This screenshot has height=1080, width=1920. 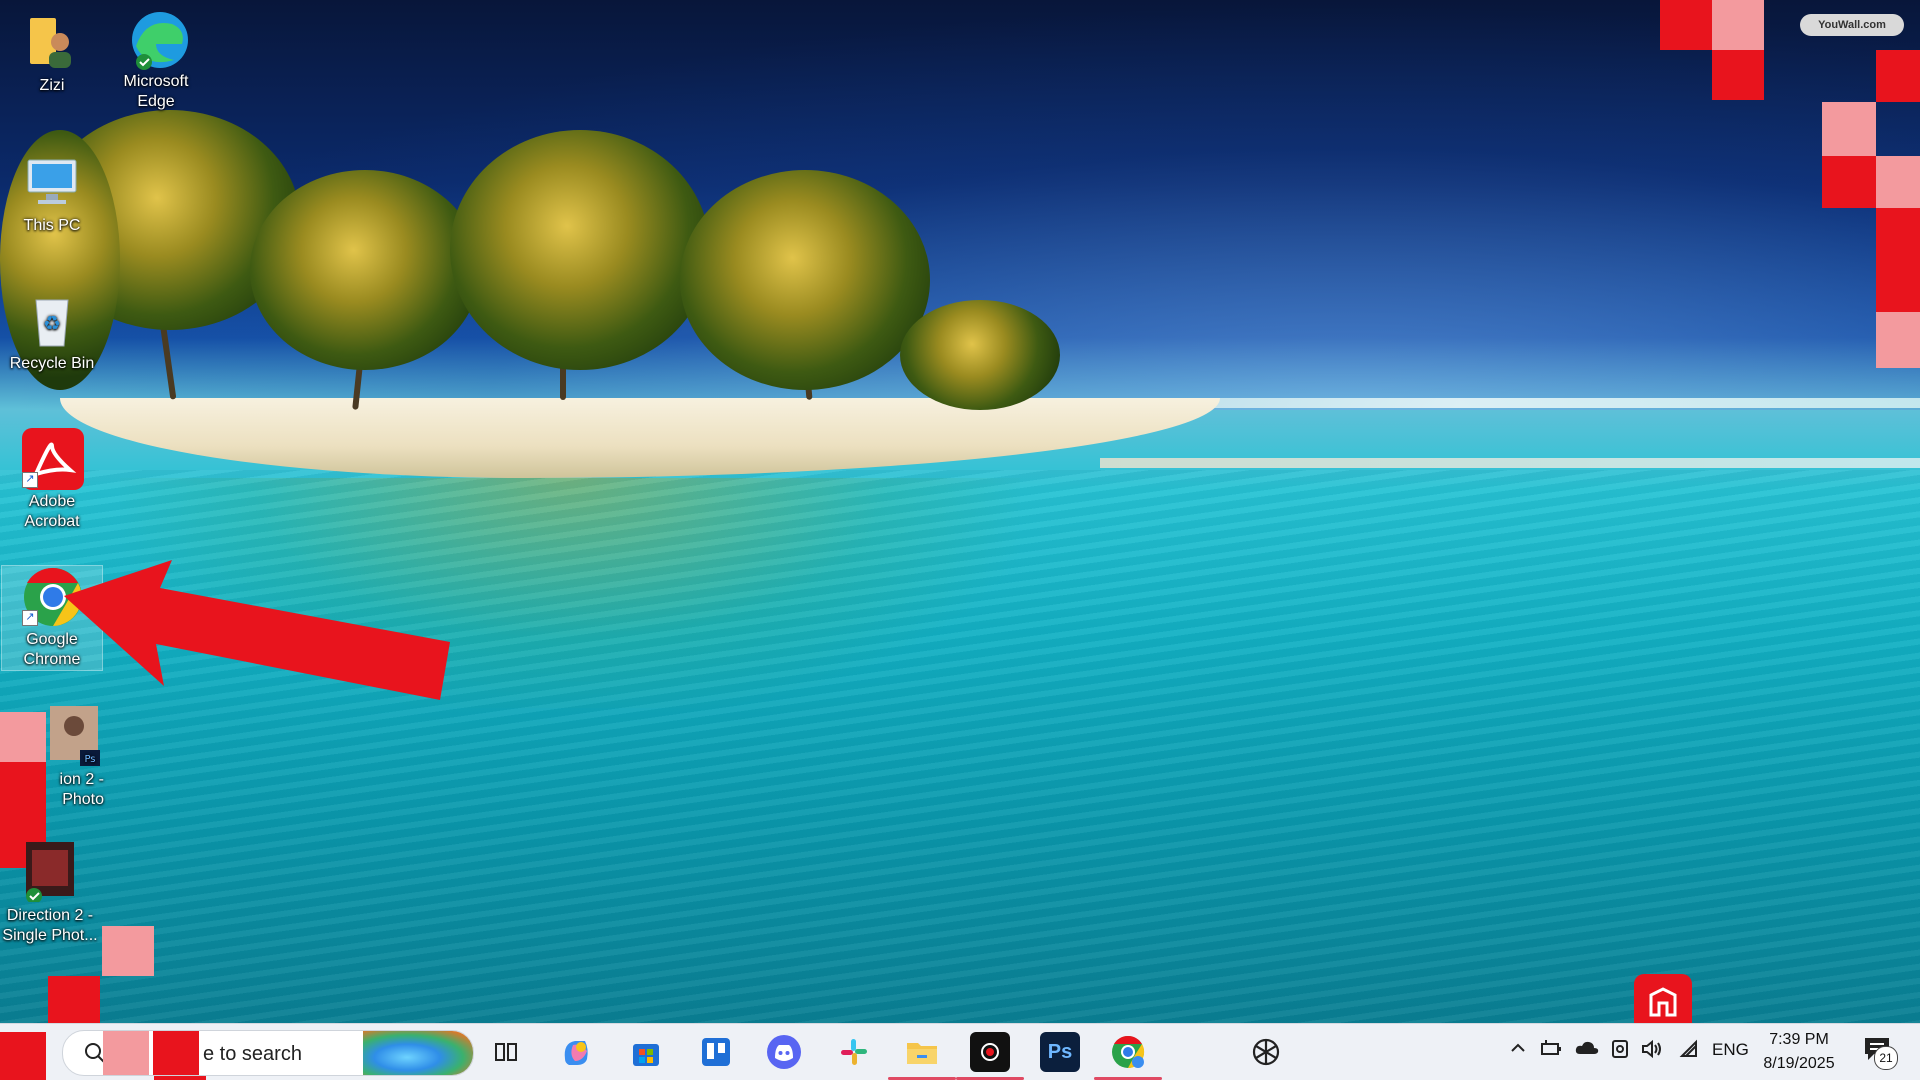 I want to click on meet-now-icon, so click(x=1620, y=1052).